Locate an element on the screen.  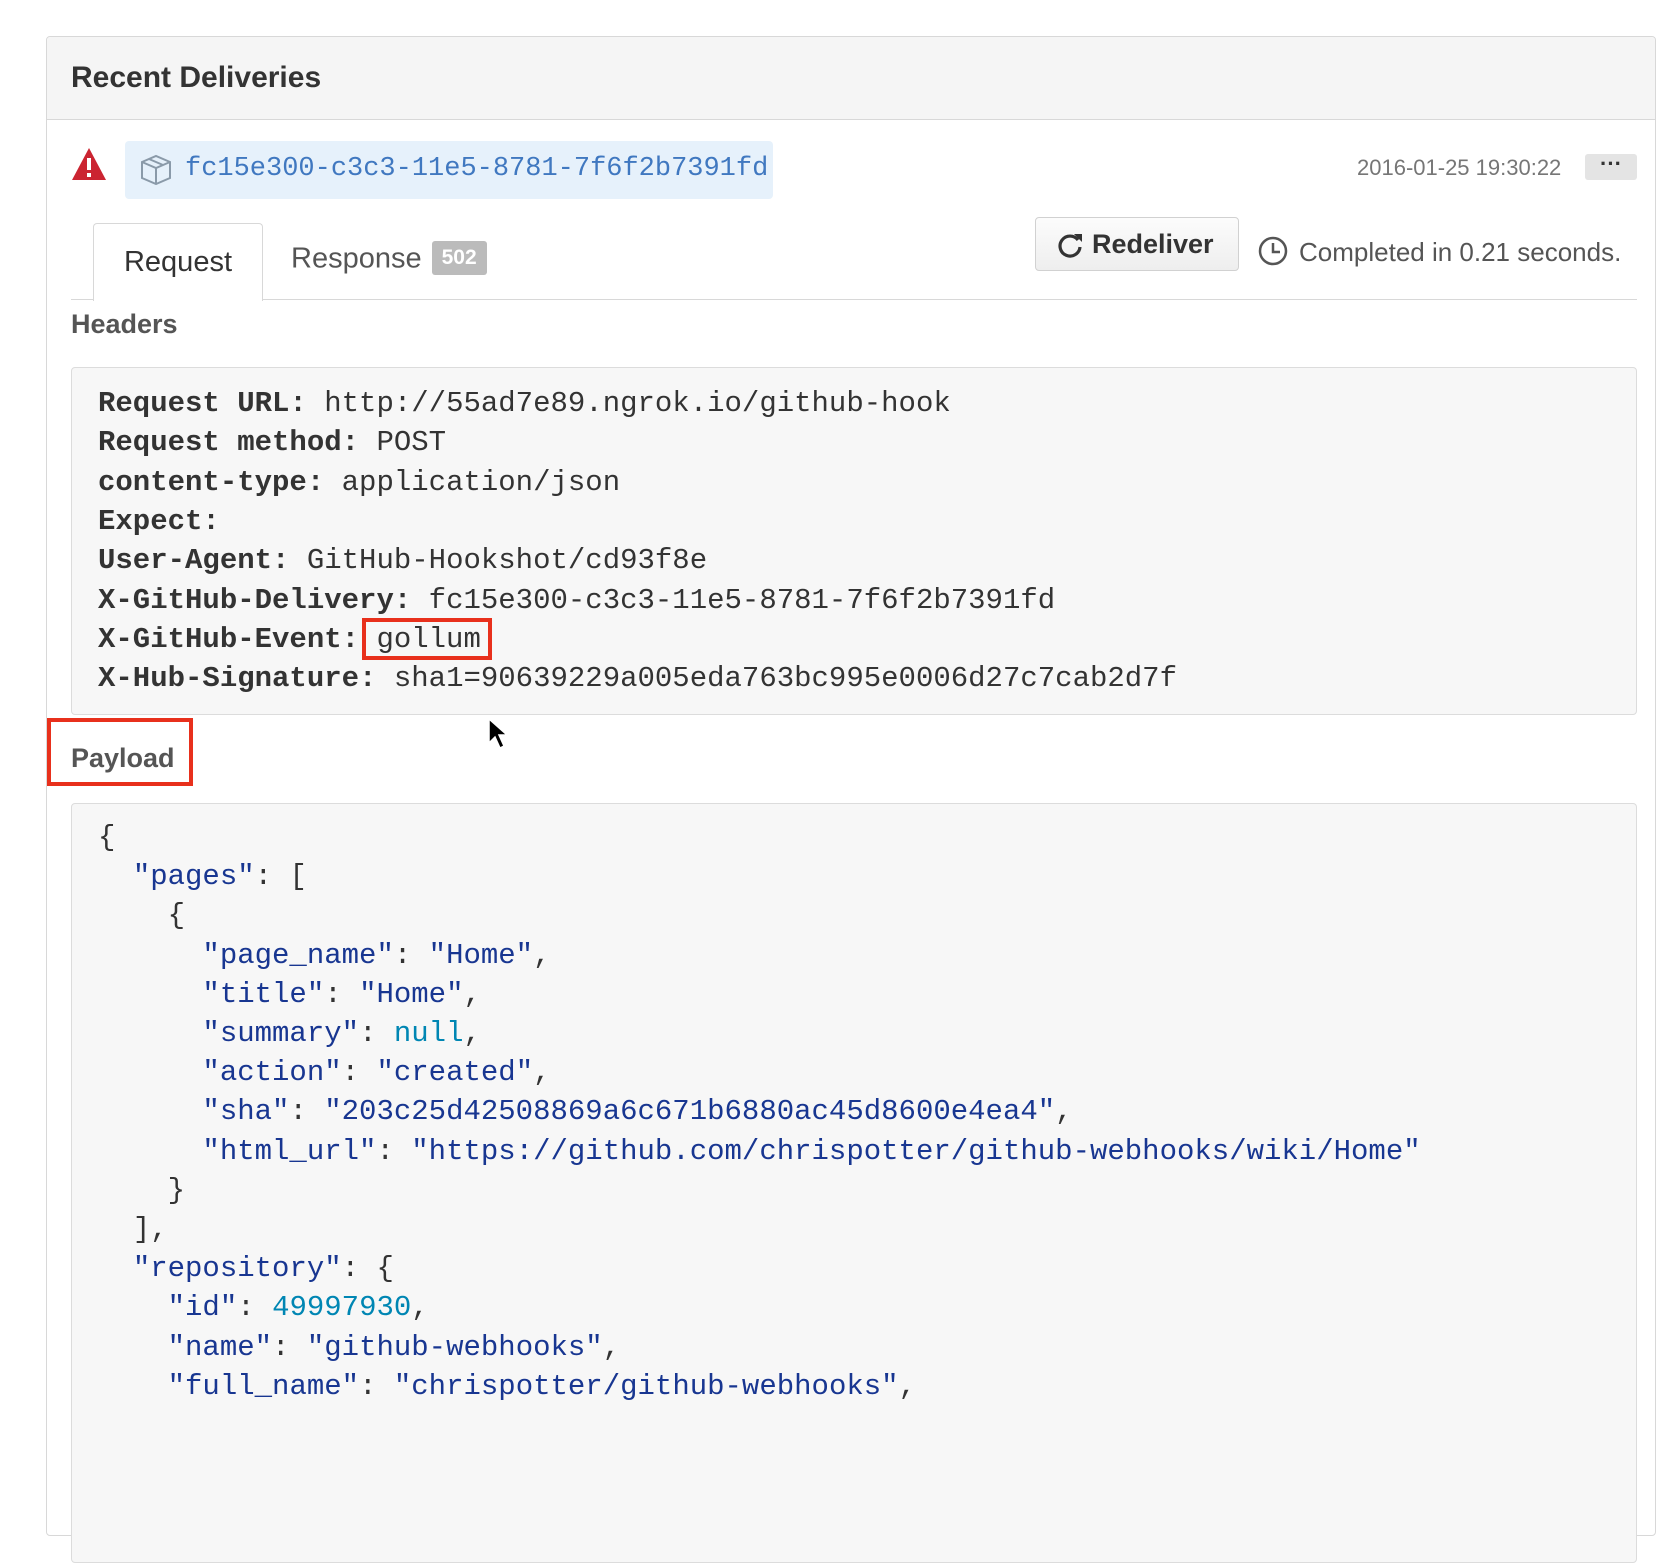
header-key: X-GitHub-Event: is located at coordinates (229, 639).